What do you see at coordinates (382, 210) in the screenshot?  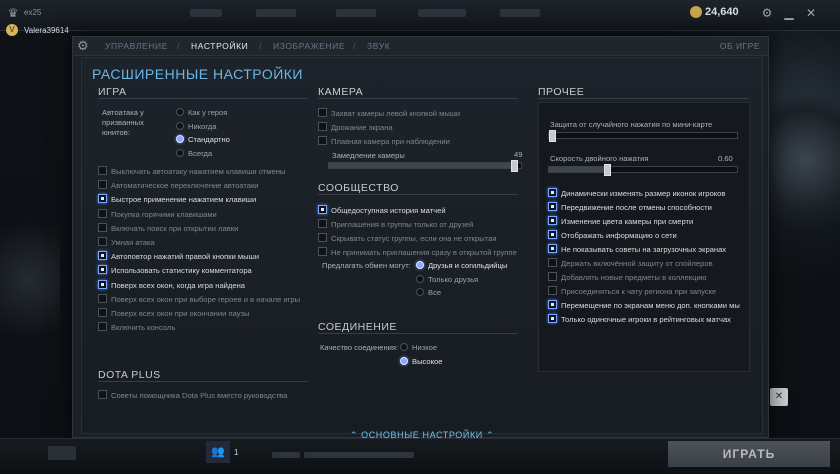 I see `checkbox-item: Общедоступная история матчей` at bounding box center [382, 210].